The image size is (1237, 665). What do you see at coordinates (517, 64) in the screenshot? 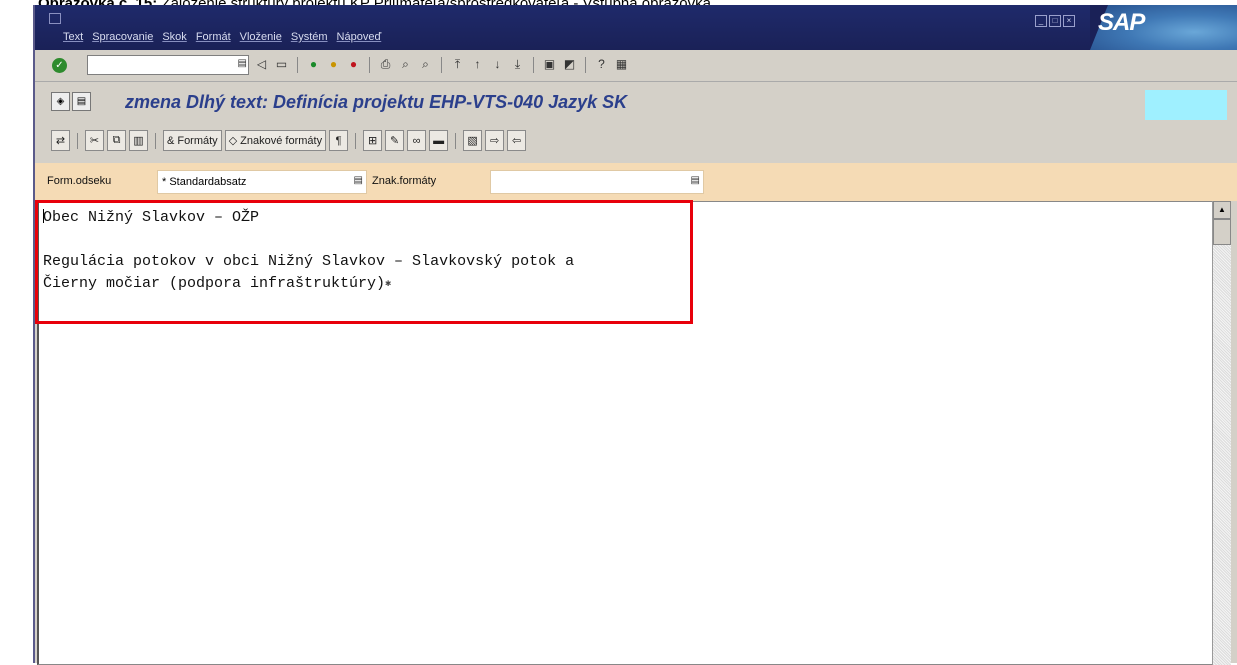
I see `last-page-icon: ⤓` at bounding box center [517, 64].